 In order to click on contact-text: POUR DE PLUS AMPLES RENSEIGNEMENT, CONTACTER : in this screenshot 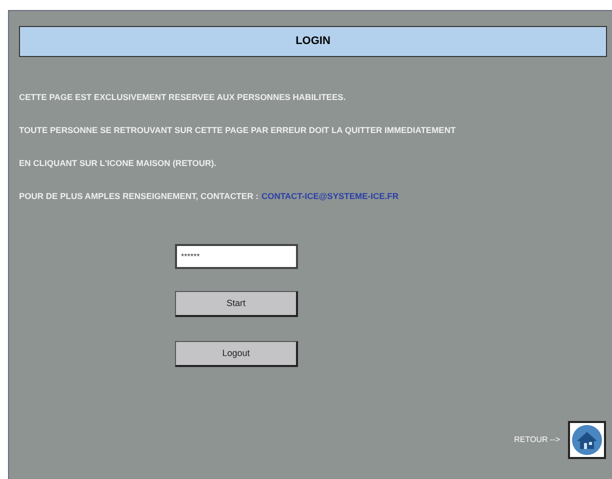, I will do `click(138, 196)`.